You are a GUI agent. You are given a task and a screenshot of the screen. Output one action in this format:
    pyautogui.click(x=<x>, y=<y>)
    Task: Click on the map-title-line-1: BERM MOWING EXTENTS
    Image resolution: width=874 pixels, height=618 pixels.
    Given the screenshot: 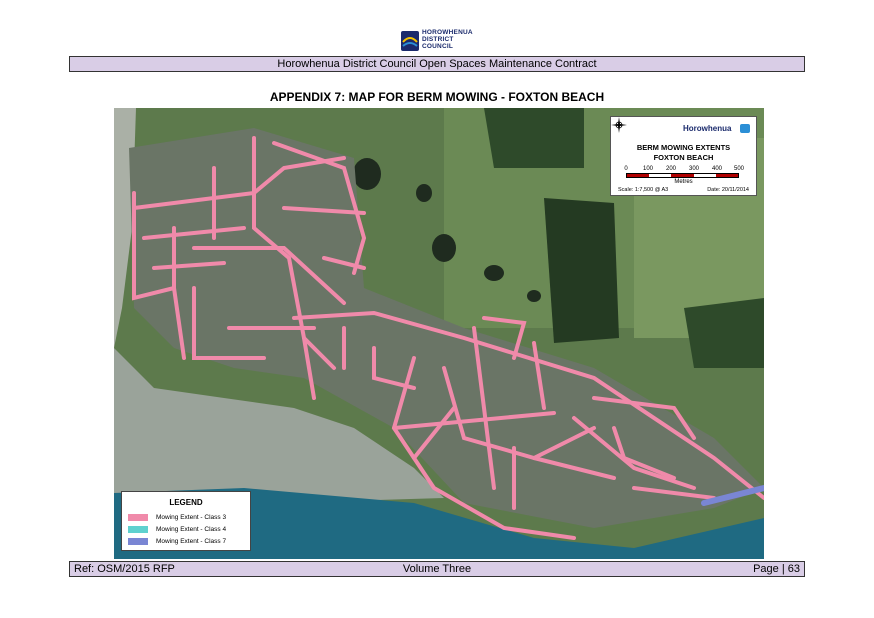 What is the action you would take?
    pyautogui.click(x=683, y=147)
    